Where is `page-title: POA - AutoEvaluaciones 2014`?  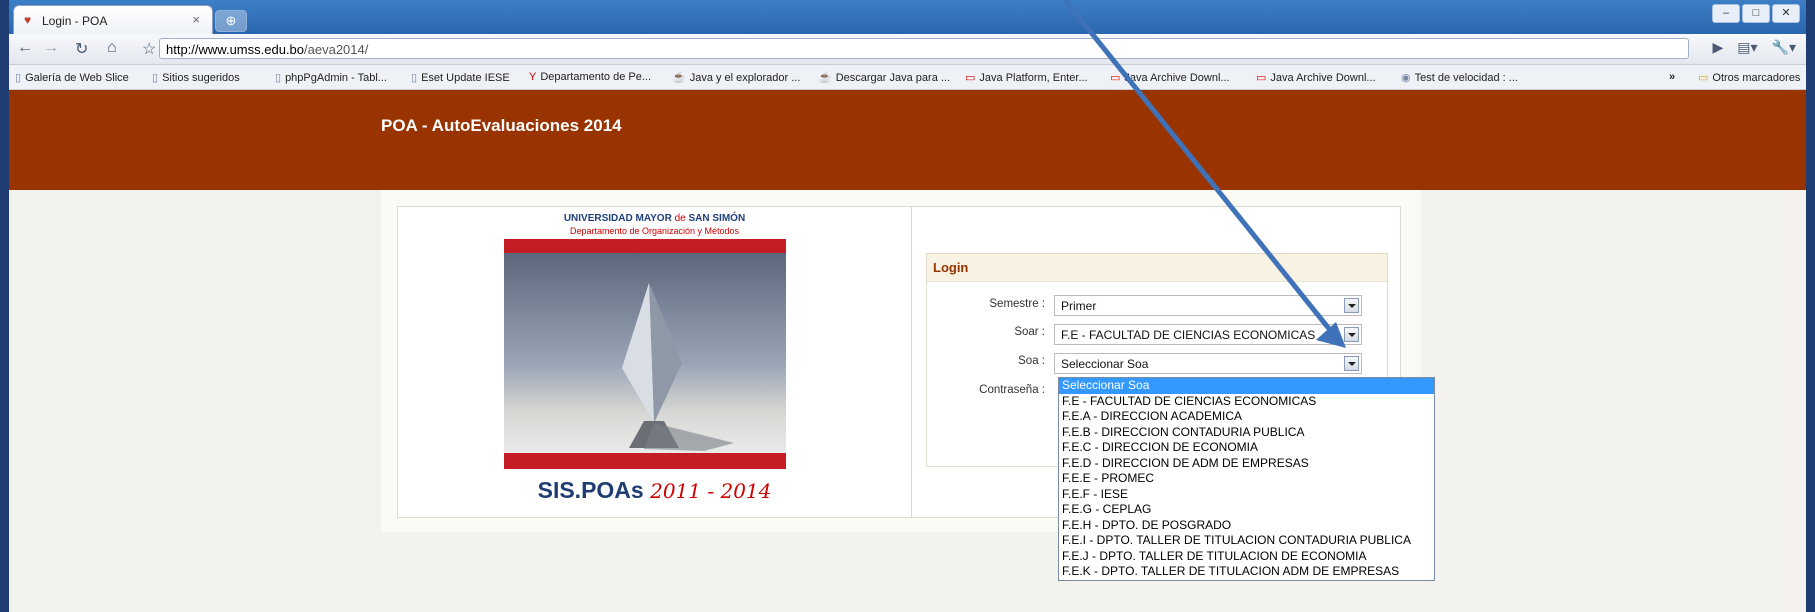 page-title: POA - AutoEvaluaciones 2014 is located at coordinates (501, 125).